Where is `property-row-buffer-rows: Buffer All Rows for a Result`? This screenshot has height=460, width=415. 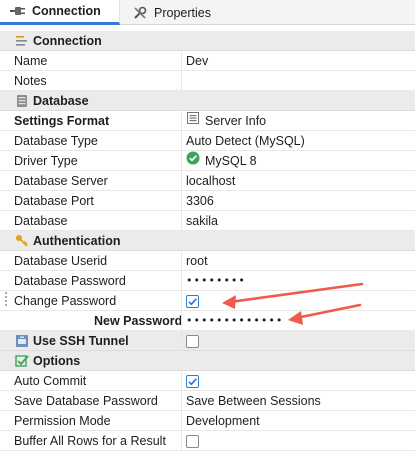 property-row-buffer-rows: Buffer All Rows for a Result is located at coordinates (207, 441).